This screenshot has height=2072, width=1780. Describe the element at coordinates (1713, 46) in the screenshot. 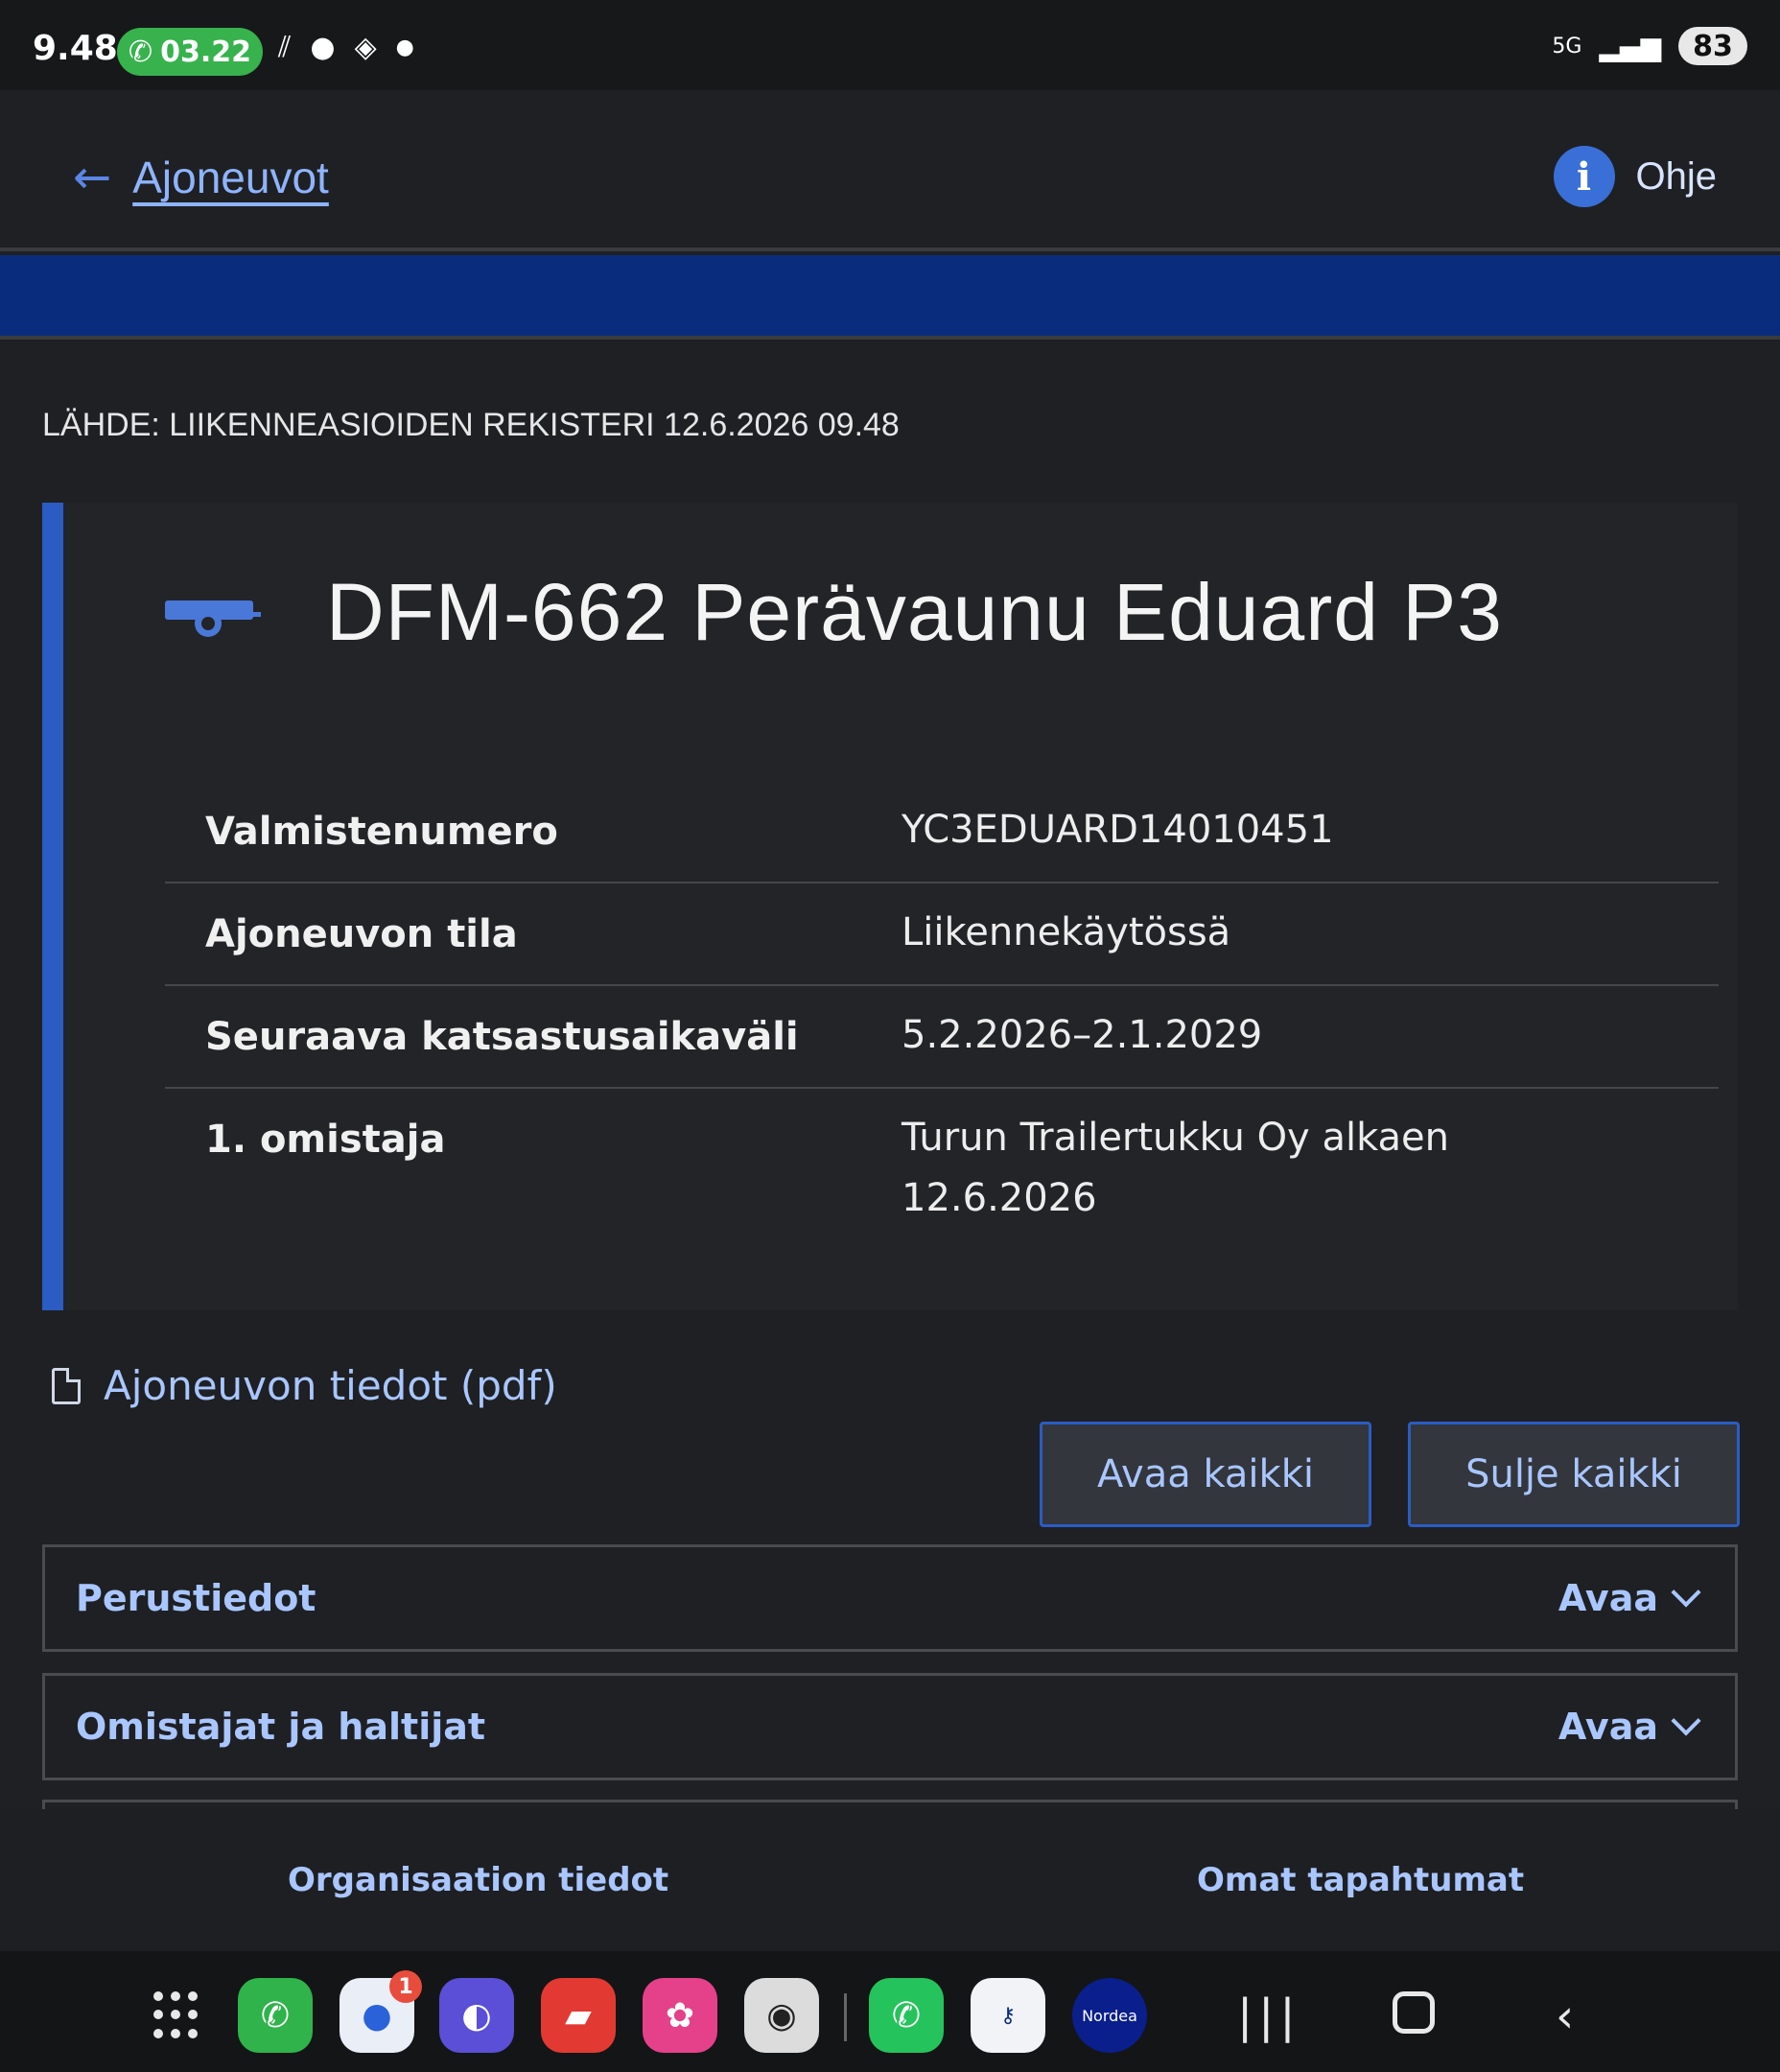

I see `battery-indicator: 83` at that location.